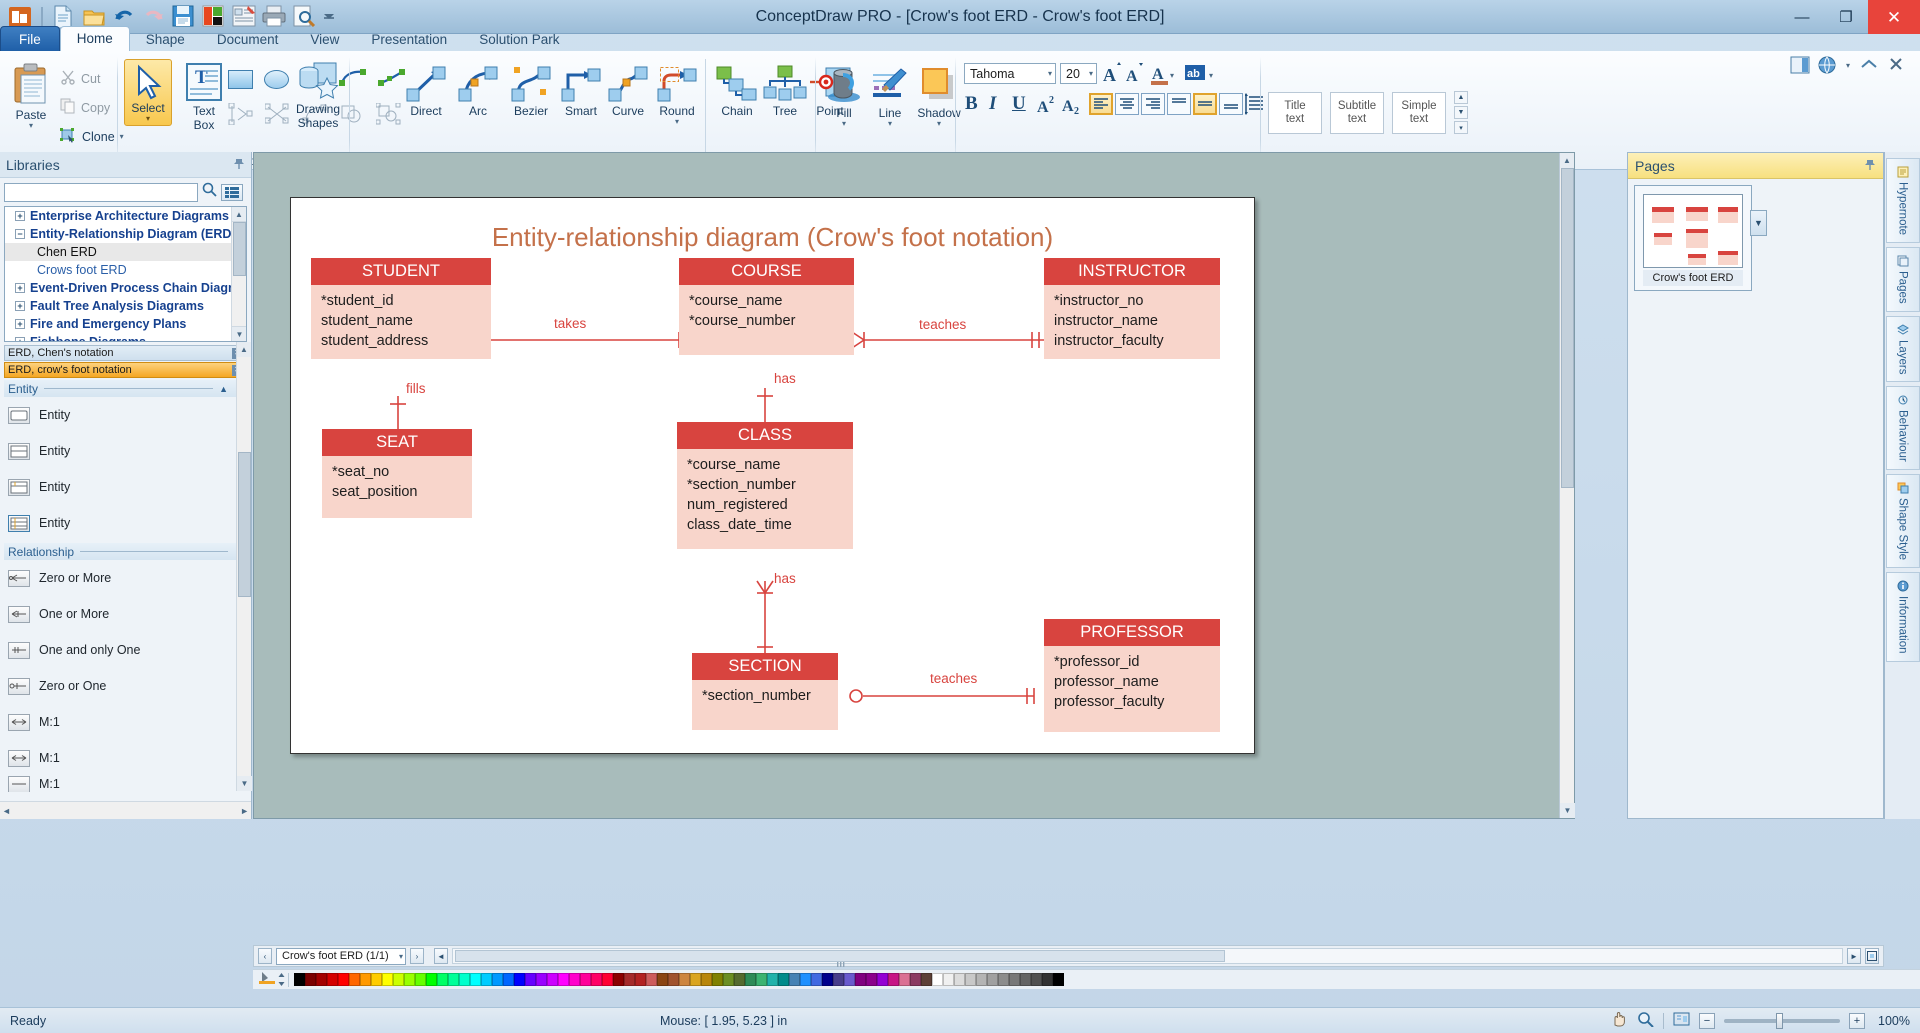  I want to click on tree-item-entity-relationship: − Entity-Relationship Diagram (ERD), so click(125, 234).